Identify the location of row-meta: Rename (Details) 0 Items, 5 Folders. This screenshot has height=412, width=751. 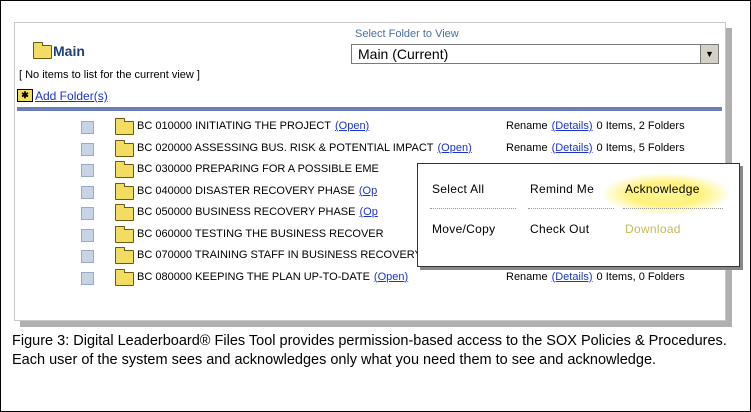
(595, 148).